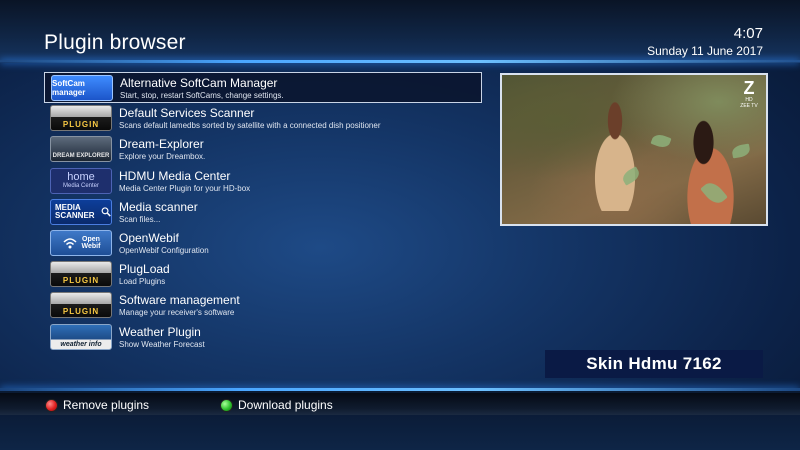  Describe the element at coordinates (162, 157) in the screenshot. I see `plugin-description: Explore your Dreambox.` at that location.